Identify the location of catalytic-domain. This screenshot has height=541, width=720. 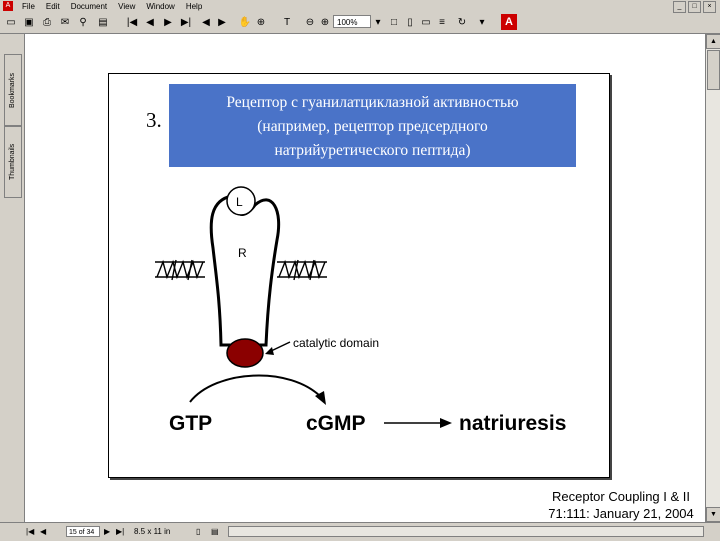
(245, 353).